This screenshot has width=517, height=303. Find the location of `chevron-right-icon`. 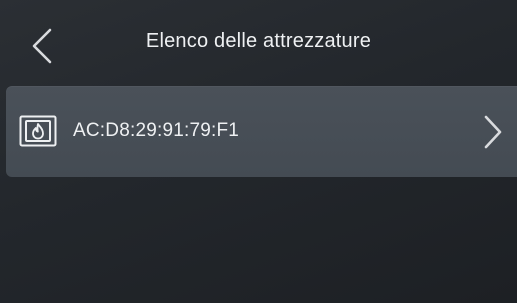

chevron-right-icon is located at coordinates (493, 132).